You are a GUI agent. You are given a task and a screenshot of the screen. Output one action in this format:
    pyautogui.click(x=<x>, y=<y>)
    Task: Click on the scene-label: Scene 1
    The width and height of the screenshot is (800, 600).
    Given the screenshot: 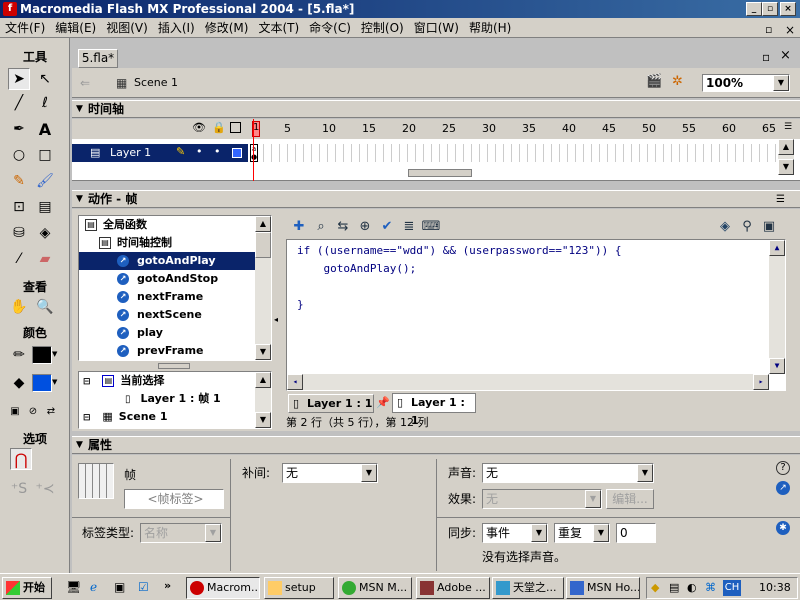 What is the action you would take?
    pyautogui.click(x=156, y=82)
    